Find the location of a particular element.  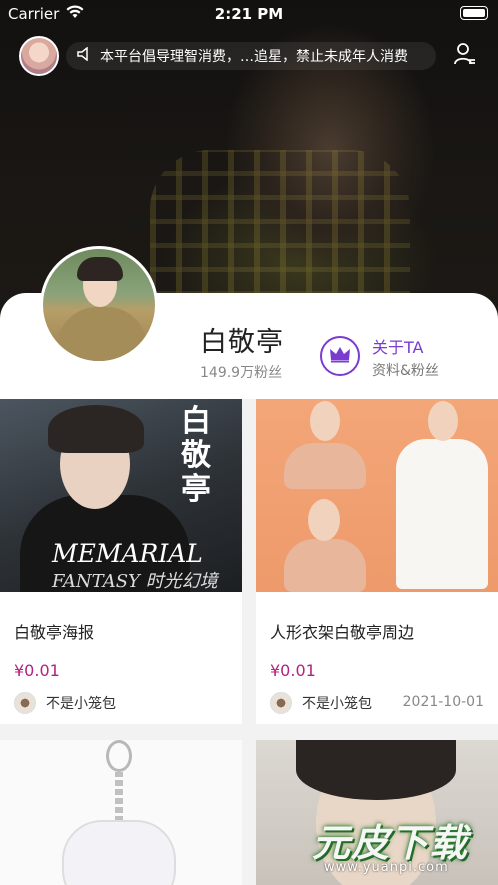

about-subtitle: 资料&粉丝 is located at coordinates (405, 371).